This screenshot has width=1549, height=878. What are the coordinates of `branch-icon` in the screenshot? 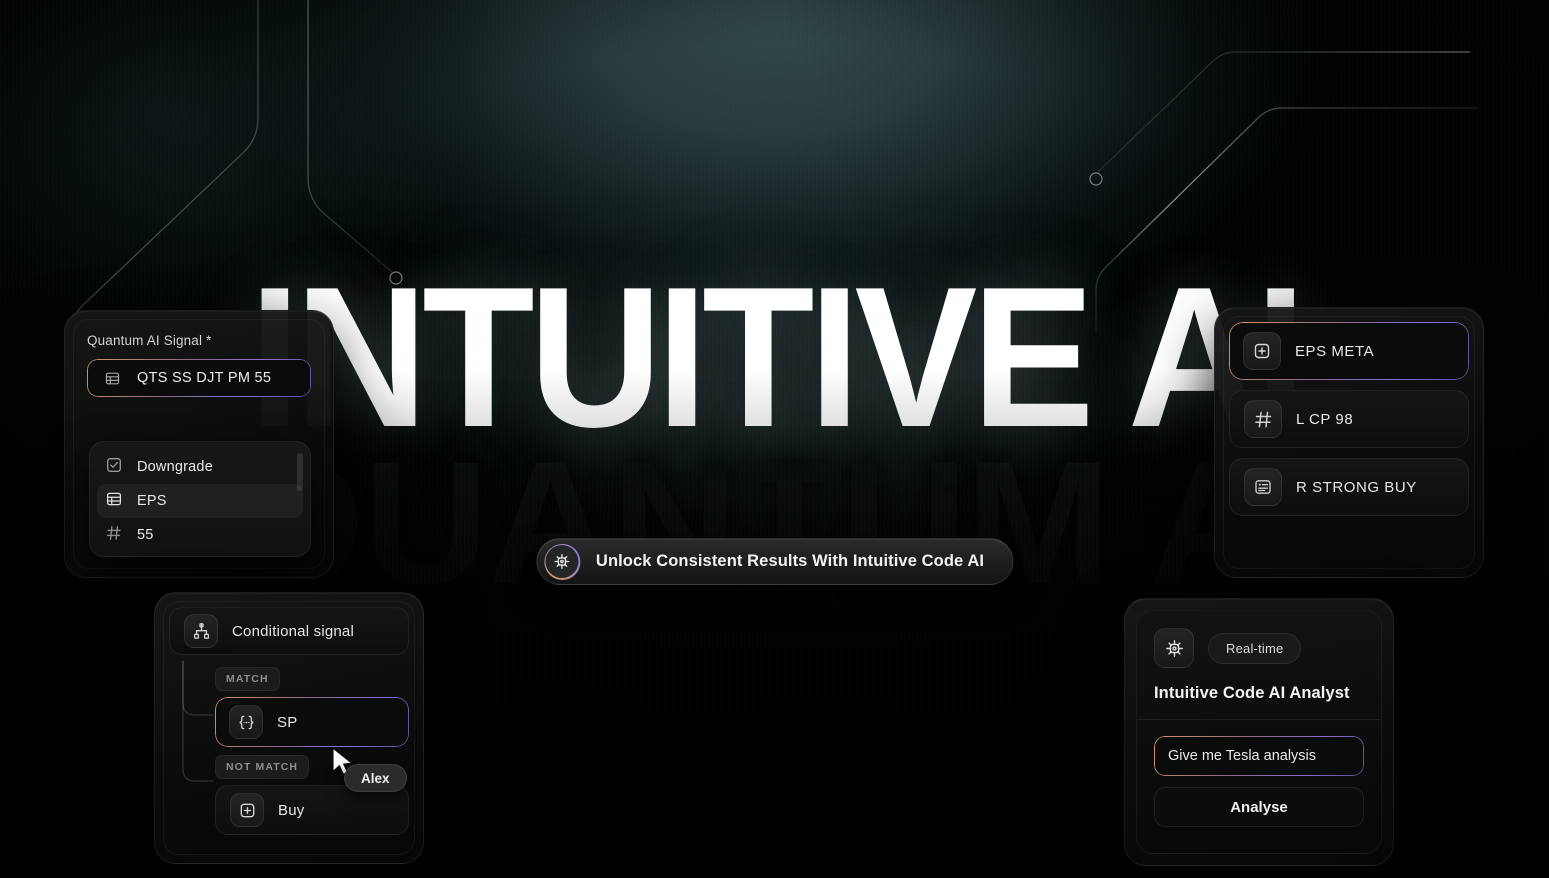 It's located at (201, 631).